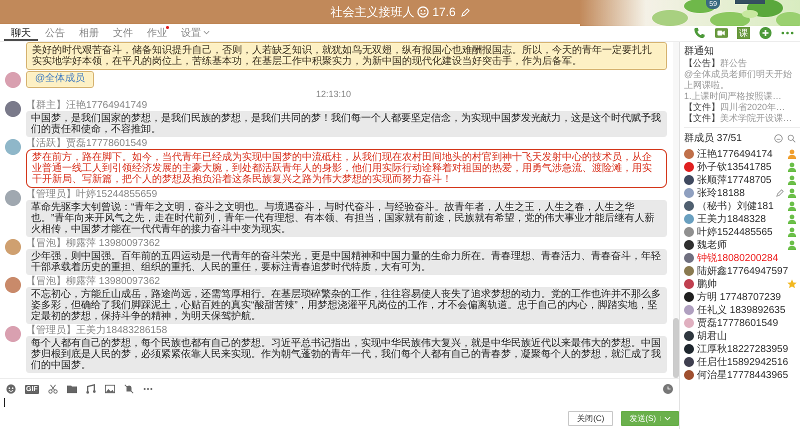 The image size is (800, 429). What do you see at coordinates (87, 105) in the screenshot?
I see `sender-name: 【群主】汪艳17764941749` at bounding box center [87, 105].